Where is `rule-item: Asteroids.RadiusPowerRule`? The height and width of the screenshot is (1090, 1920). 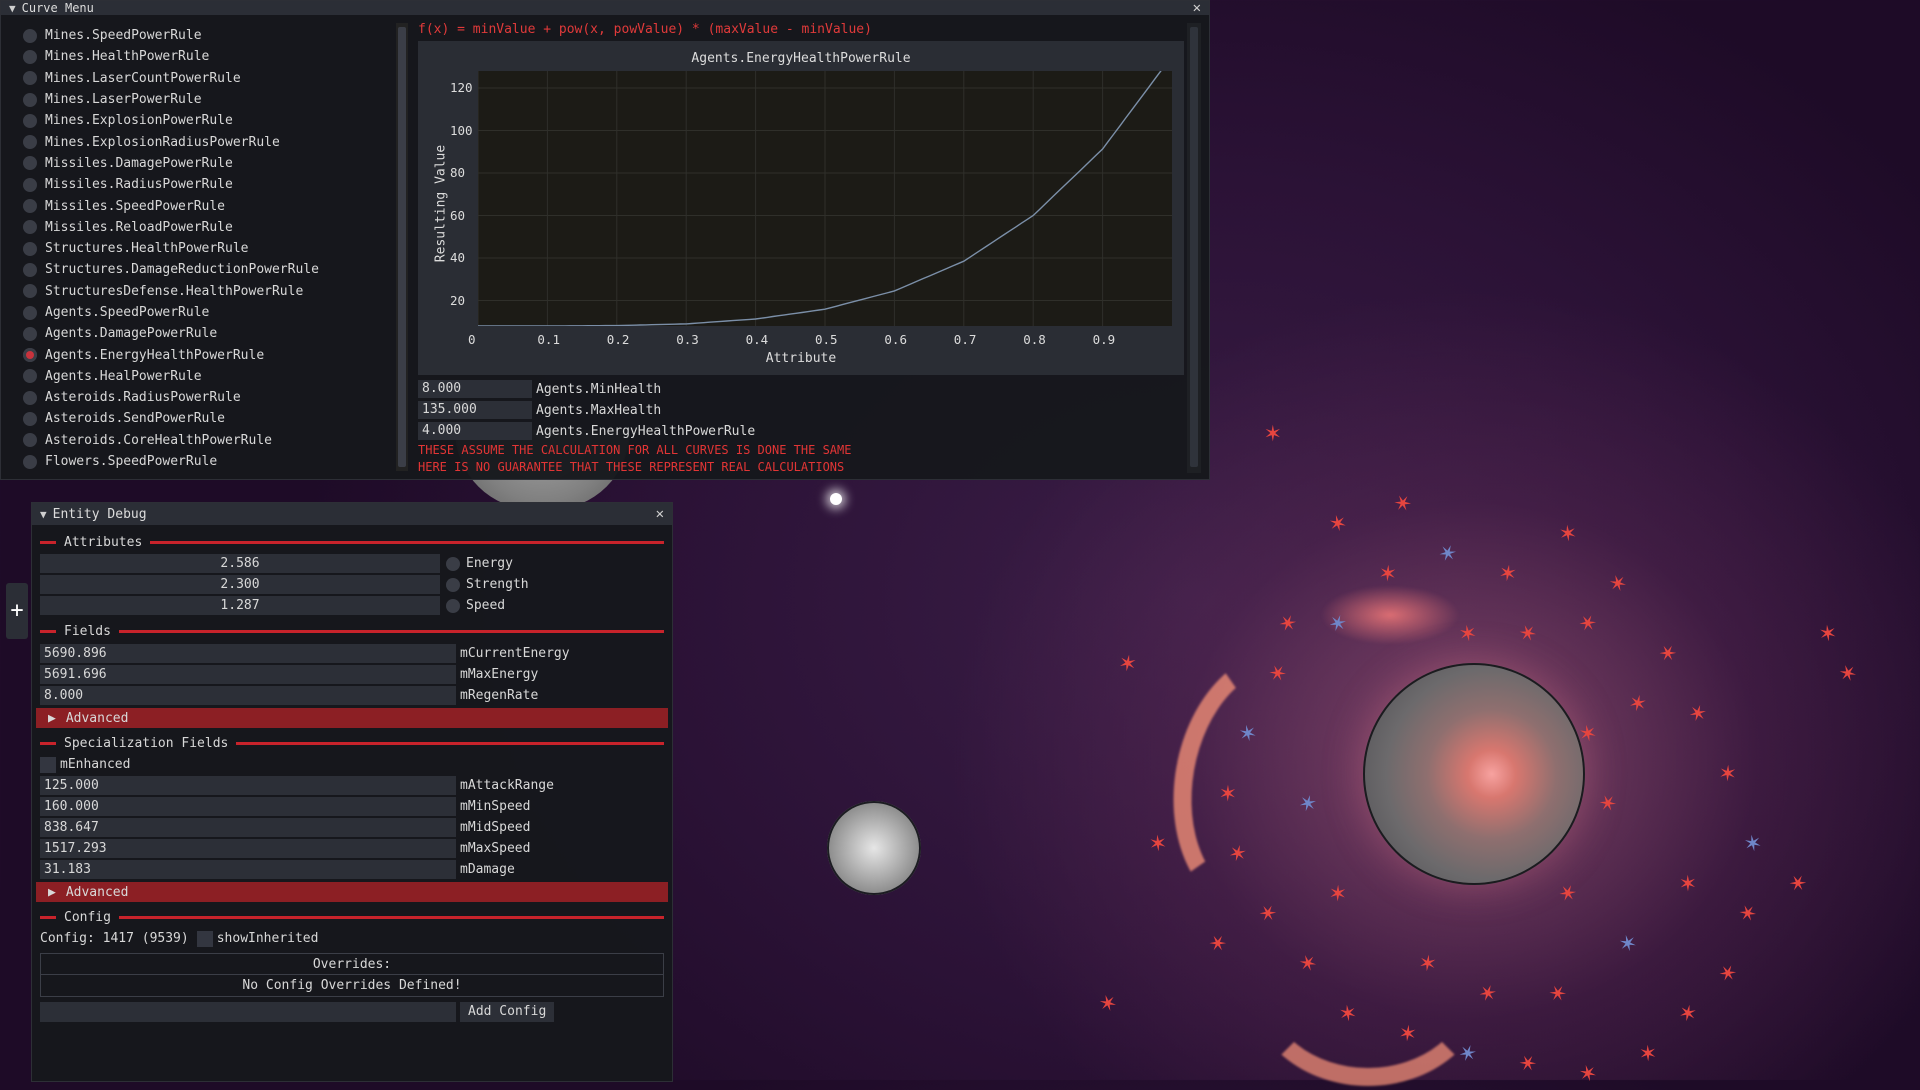 rule-item: Asteroids.RadiusPowerRule is located at coordinates (208, 397).